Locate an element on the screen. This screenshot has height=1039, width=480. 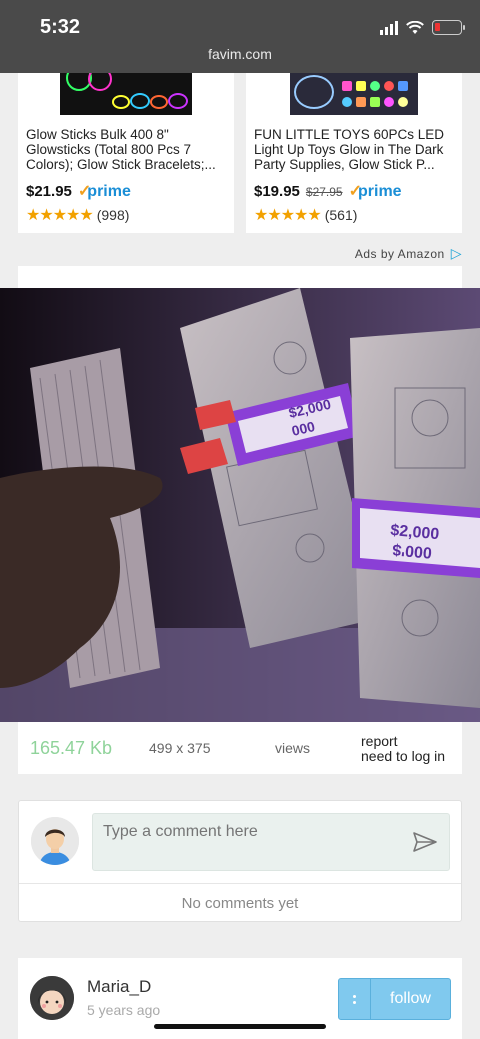
old-price: $27.95 is located at coordinates (324, 192).